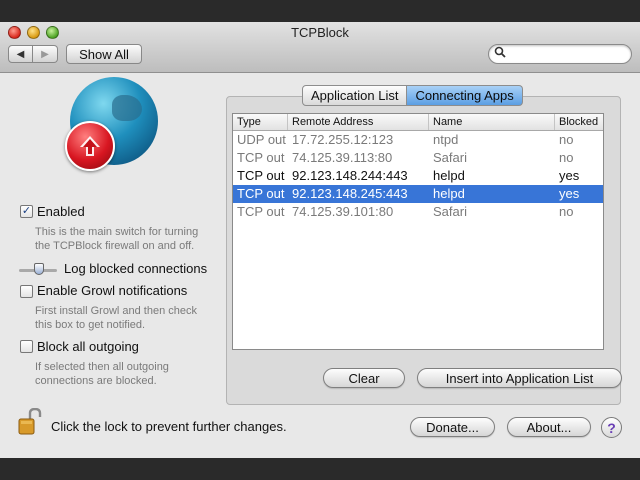  I want to click on enabled-checkbox: ✓, so click(26, 211).